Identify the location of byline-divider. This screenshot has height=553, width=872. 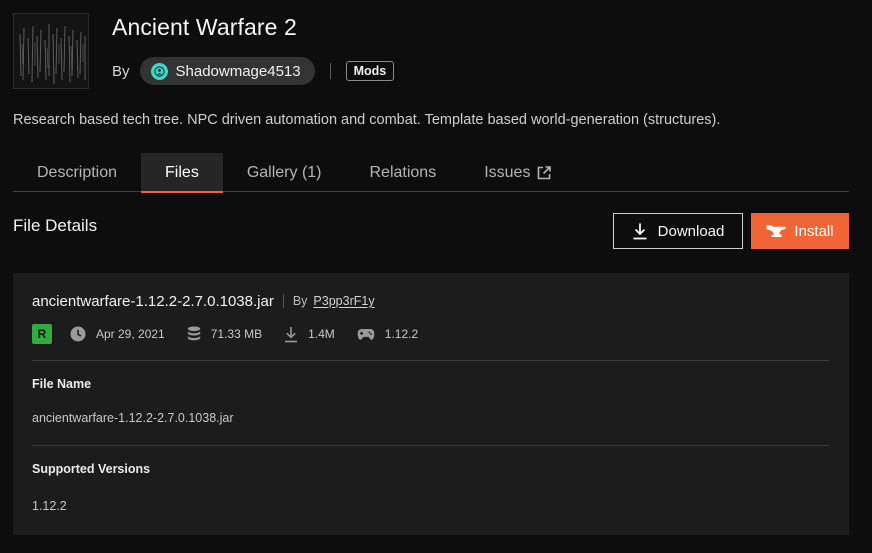
(330, 71).